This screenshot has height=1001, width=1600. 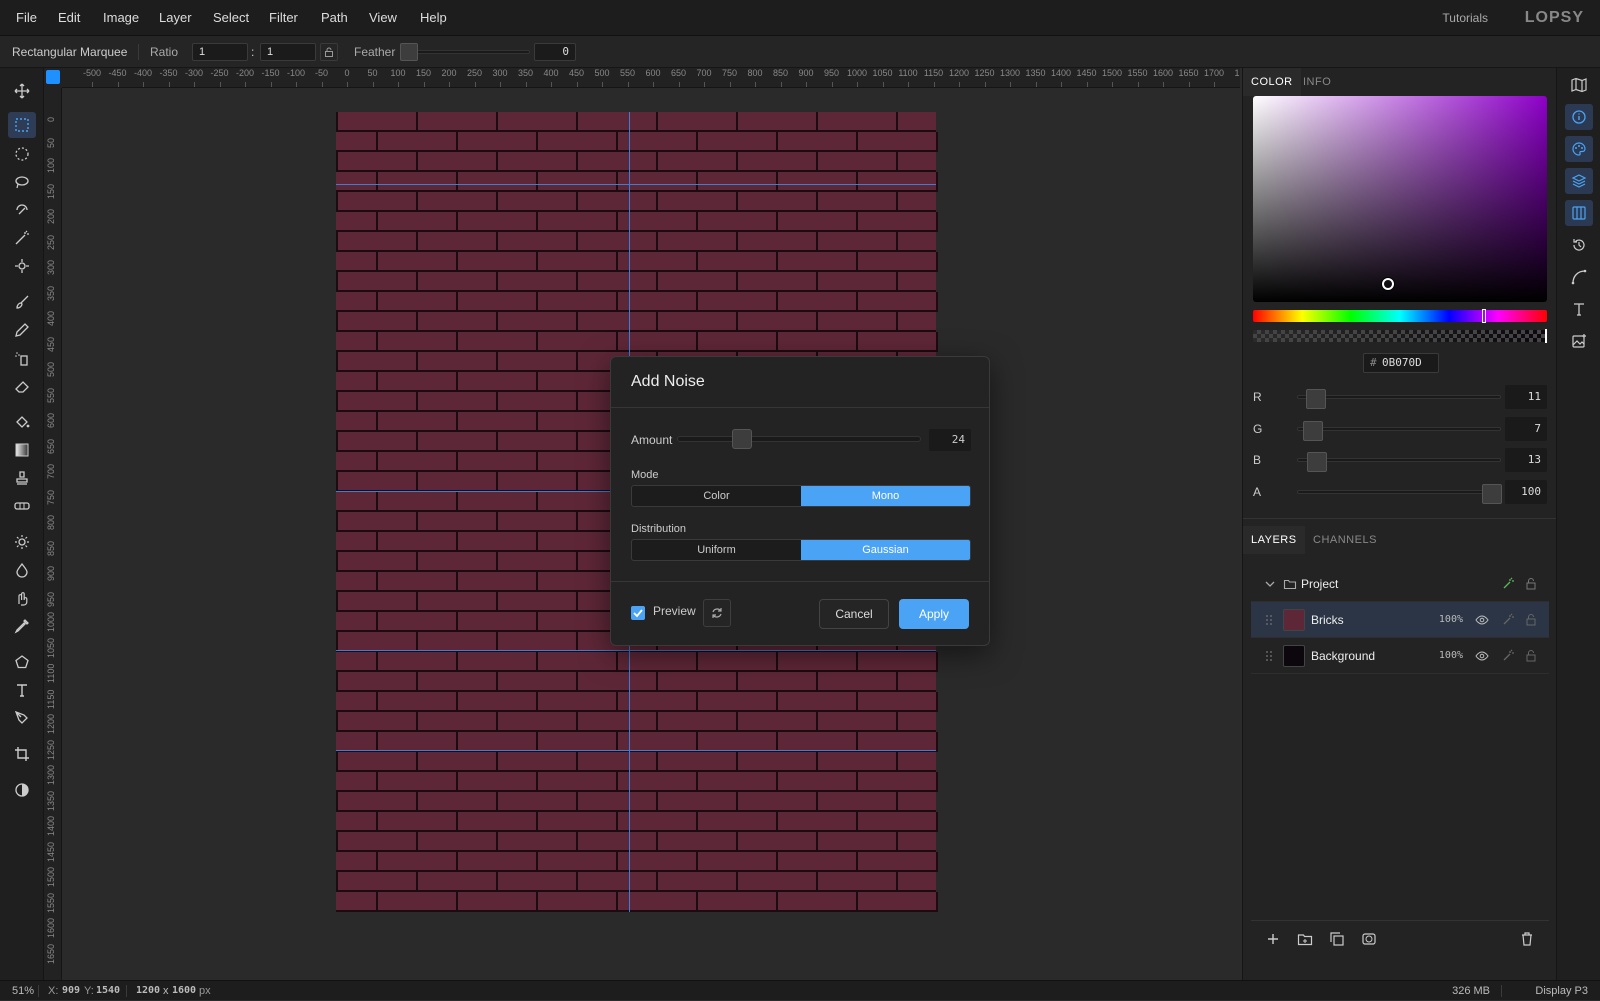 I want to click on amount-slider-thumb, so click(x=741, y=439).